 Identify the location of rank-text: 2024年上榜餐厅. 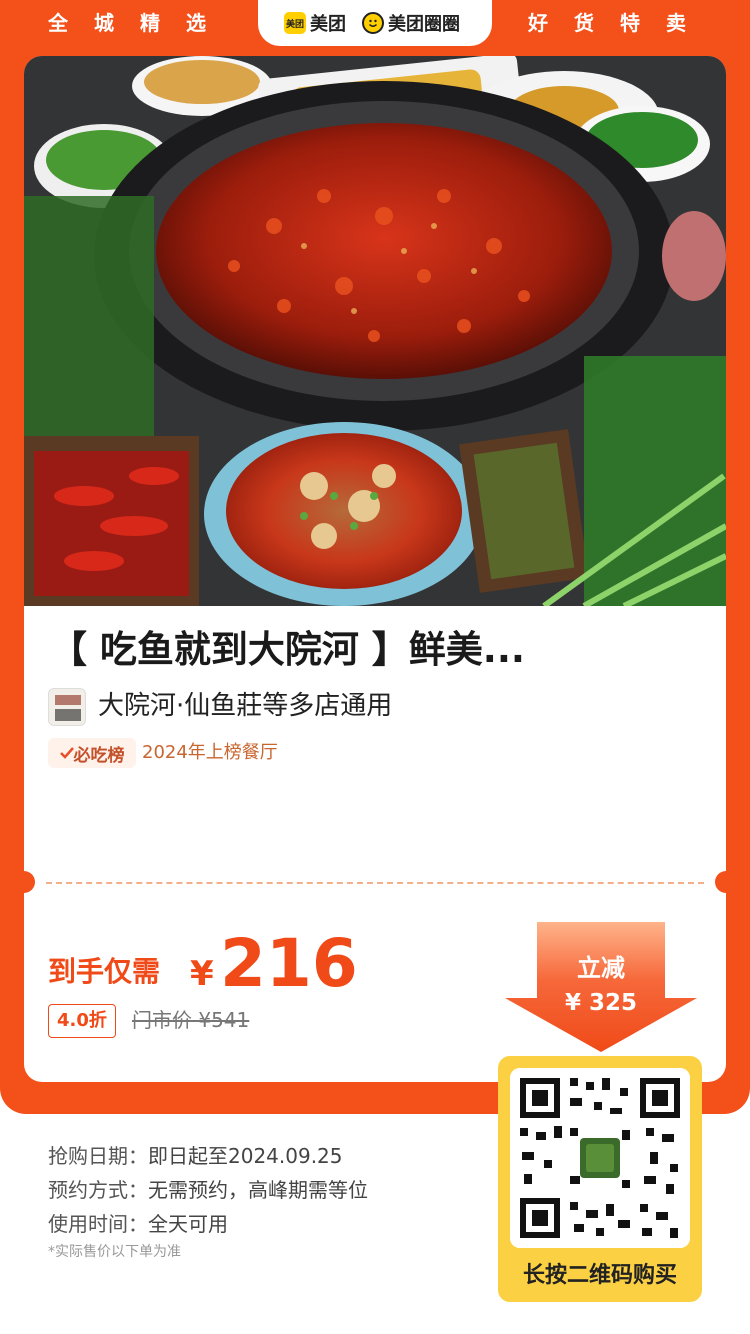
(210, 752).